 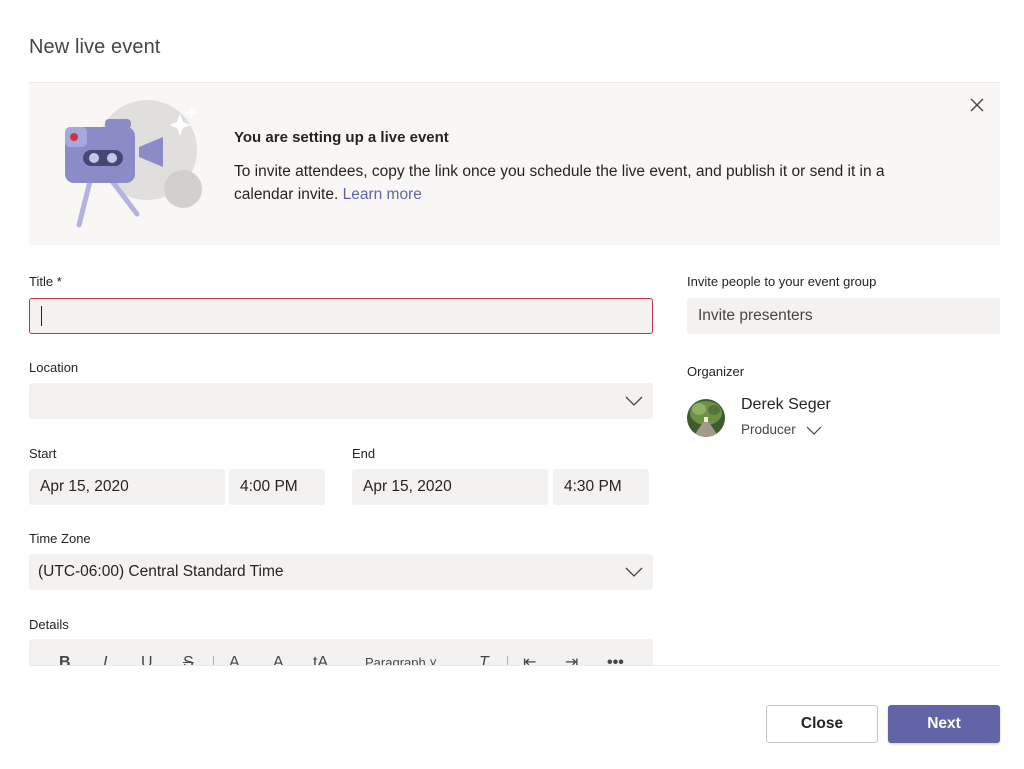 What do you see at coordinates (49, 624) in the screenshot?
I see `details-label: Details` at bounding box center [49, 624].